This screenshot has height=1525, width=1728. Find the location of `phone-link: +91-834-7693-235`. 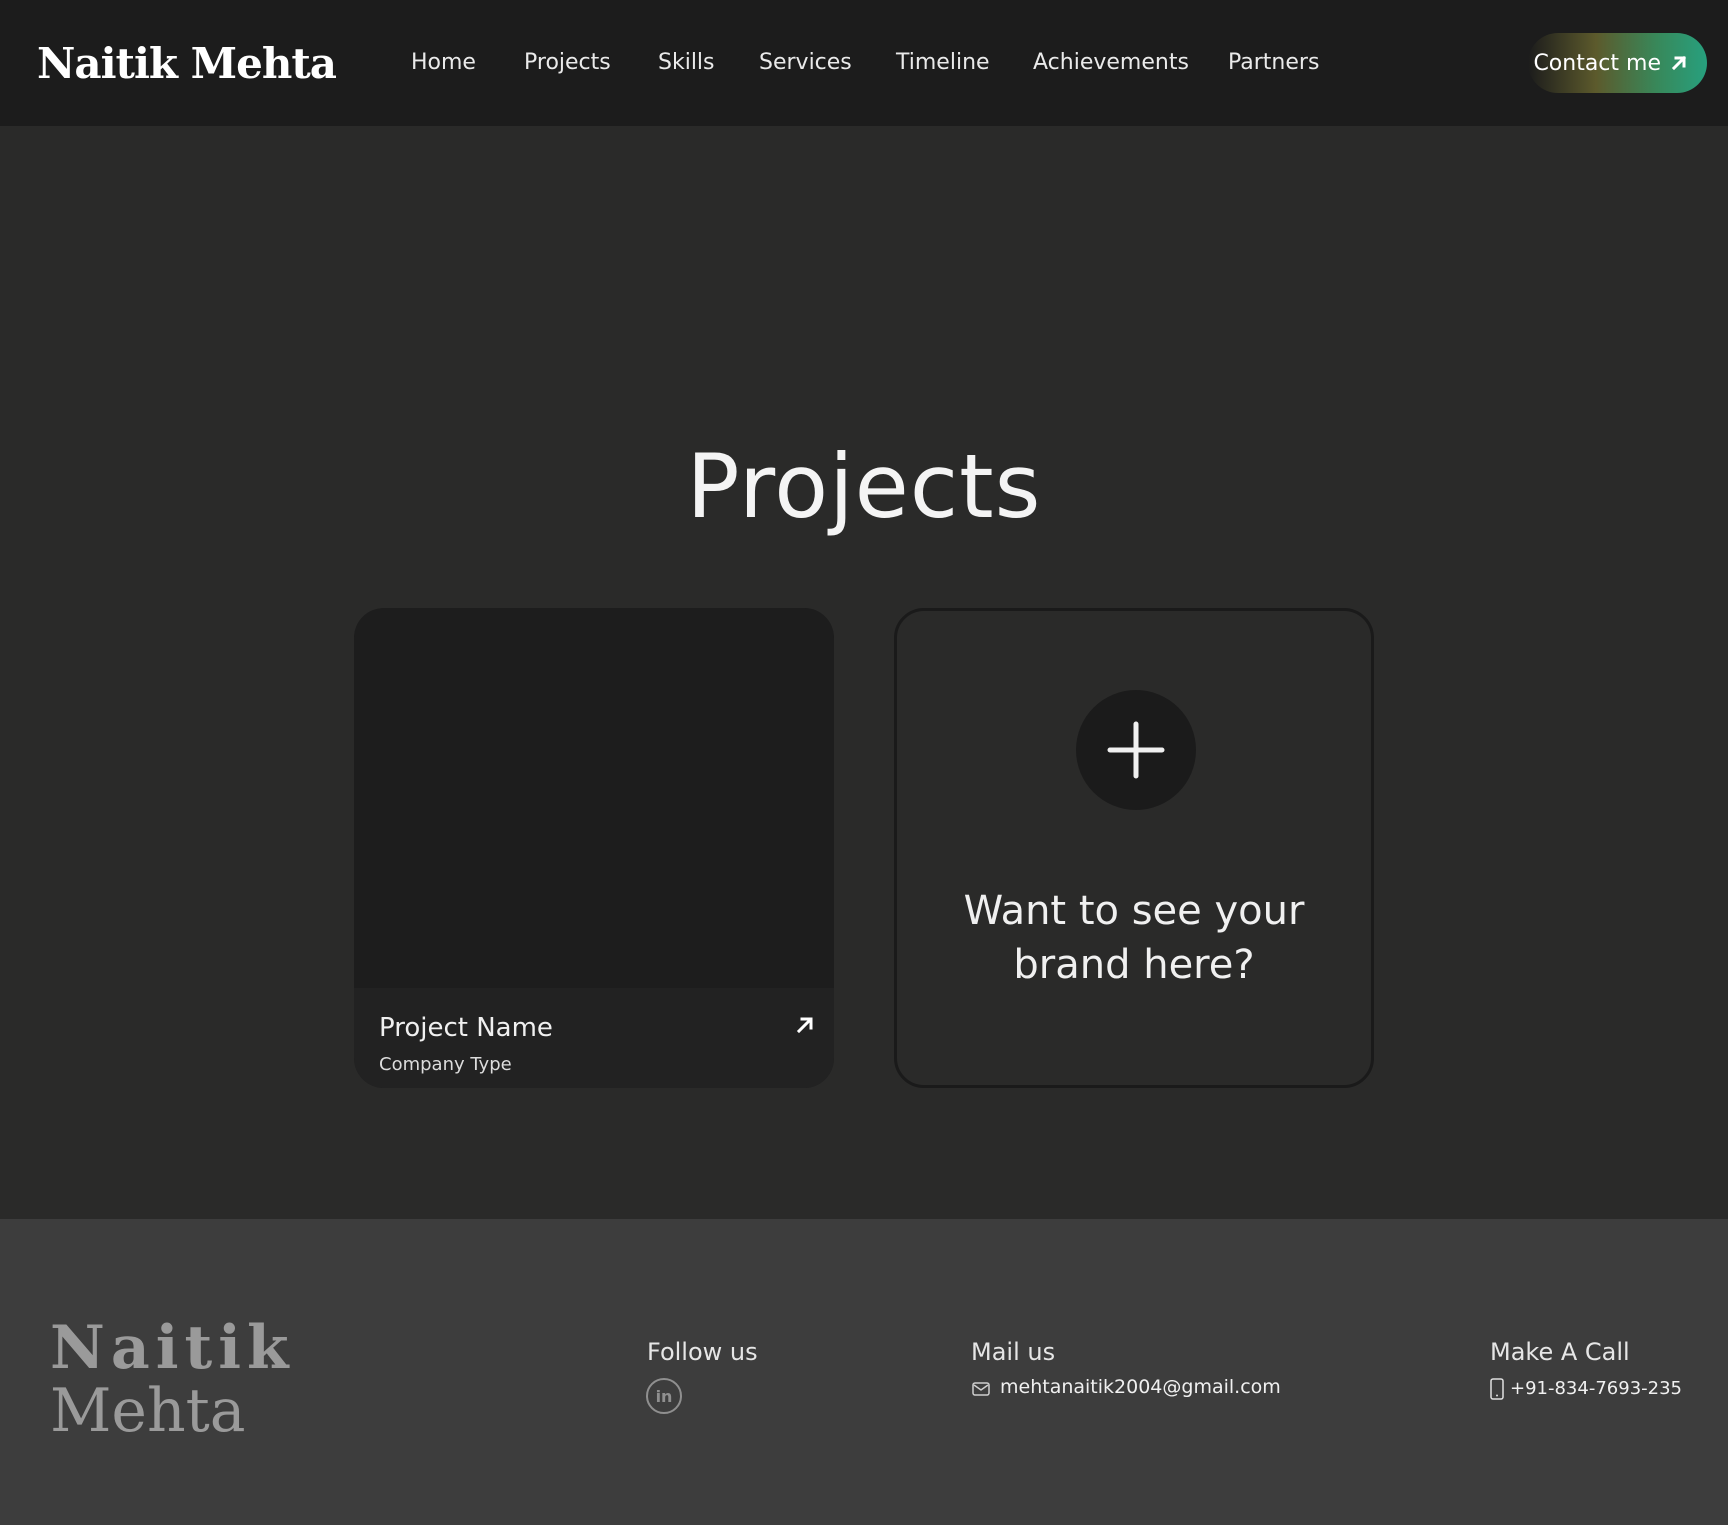

phone-link: +91-834-7693-235 is located at coordinates (1596, 1389).